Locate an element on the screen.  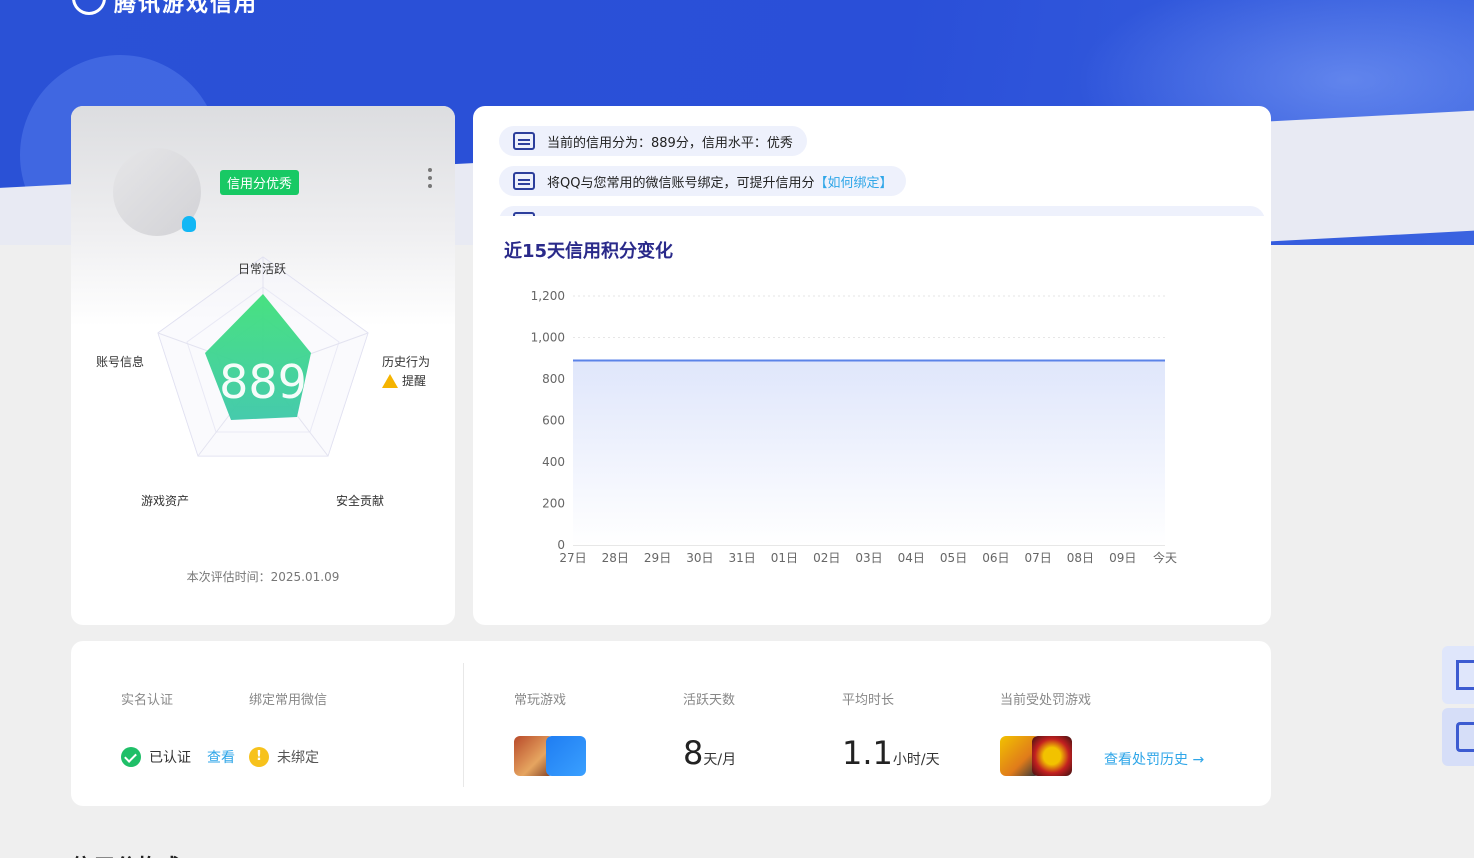
brand-title: 腾讯游戏信用 is located at coordinates (186, 8).